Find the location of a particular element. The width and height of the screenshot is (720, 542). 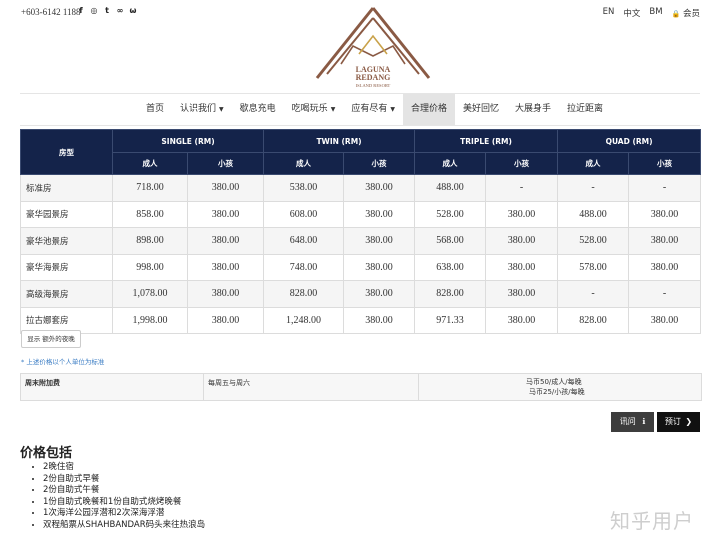

nav-item-7: 大展身手 is located at coordinates (533, 109).